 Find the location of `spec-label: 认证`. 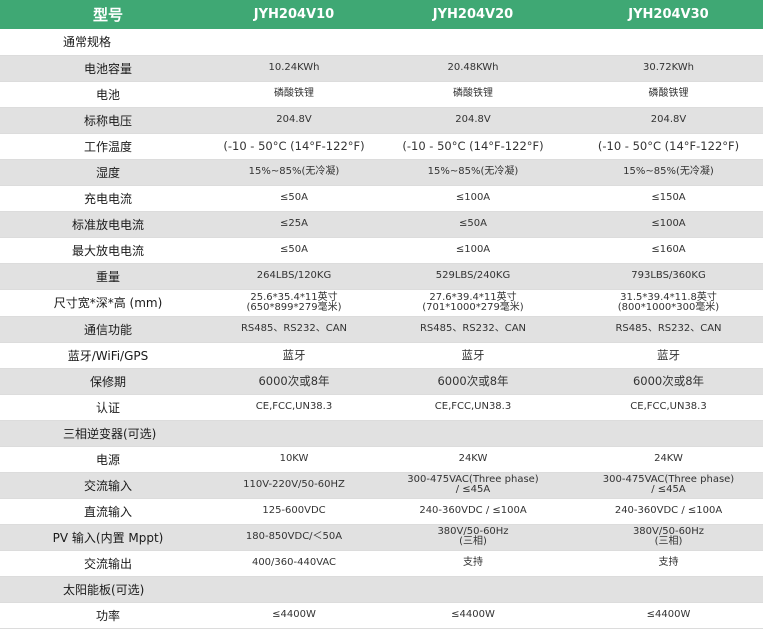

spec-label: 认证 is located at coordinates (108, 407).